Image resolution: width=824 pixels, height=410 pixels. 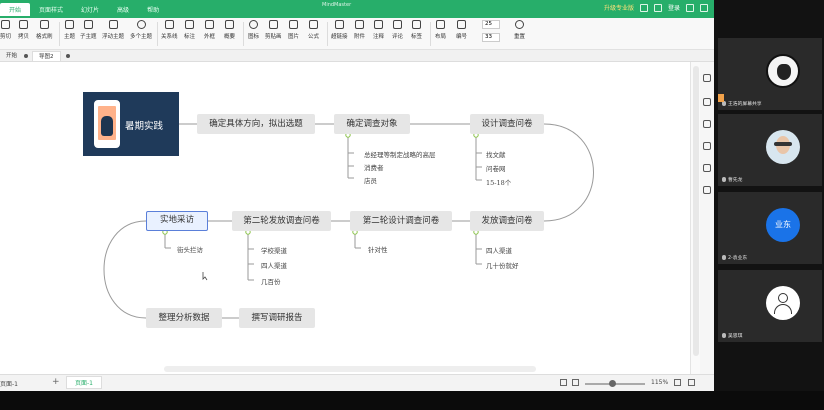 What do you see at coordinates (209, 30) in the screenshot?
I see `boundary-button: 外框` at bounding box center [209, 30].